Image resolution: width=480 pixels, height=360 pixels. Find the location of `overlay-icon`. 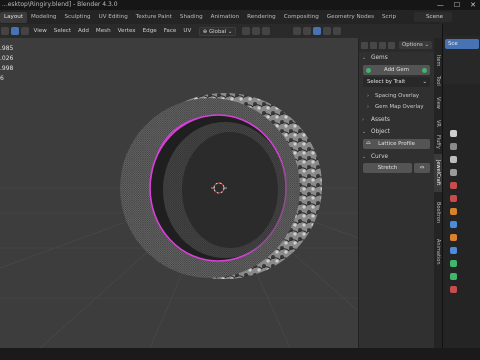

overlay-icon is located at coordinates (317, 31).